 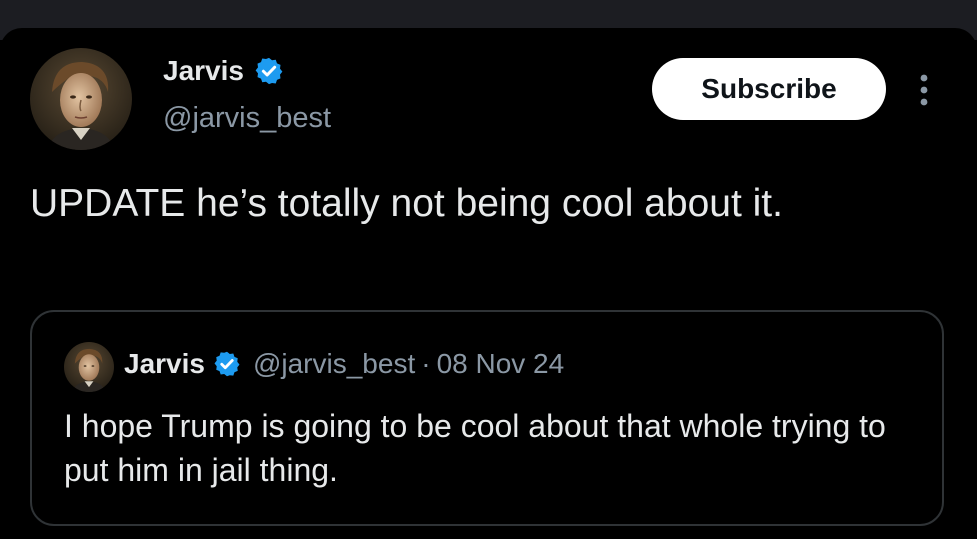 I want to click on author-avatar, so click(x=81, y=99).